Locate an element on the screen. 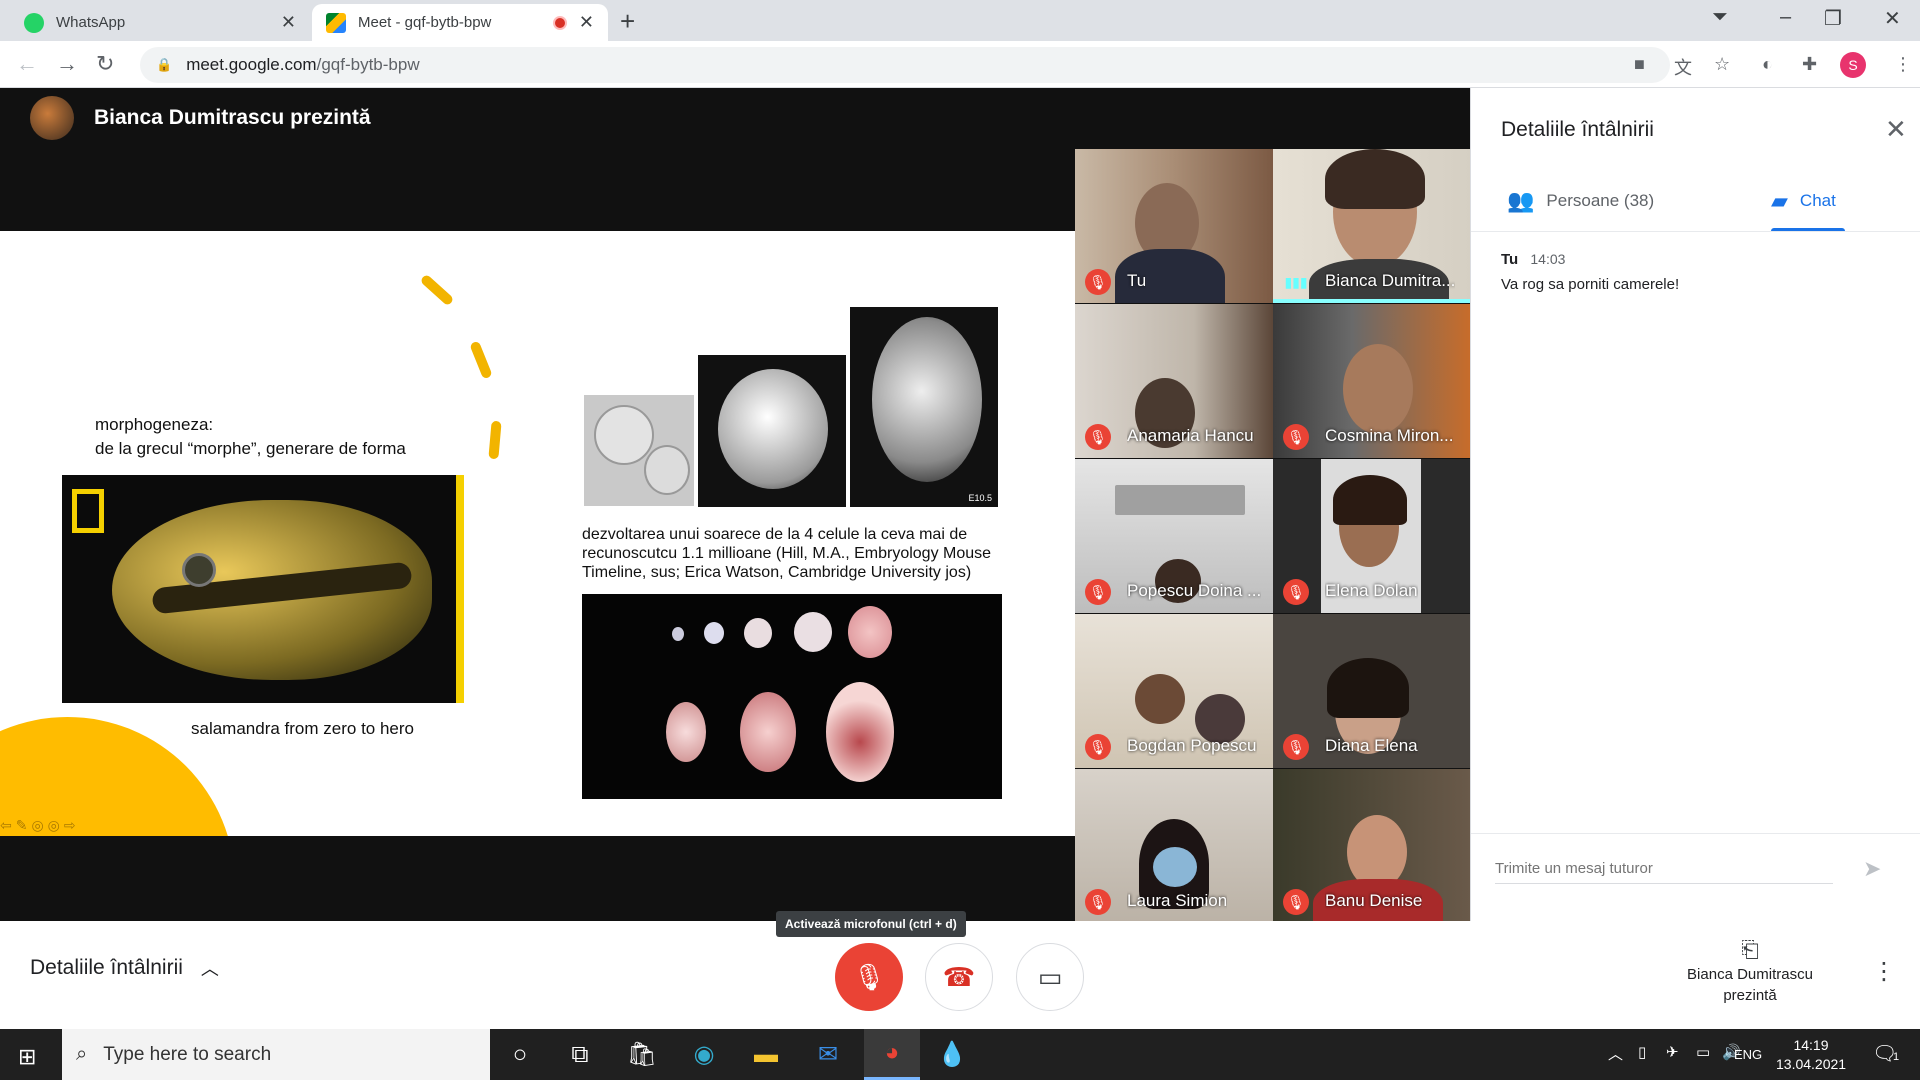 The width and height of the screenshot is (1920, 1080). divider is located at coordinates (1695, 833).